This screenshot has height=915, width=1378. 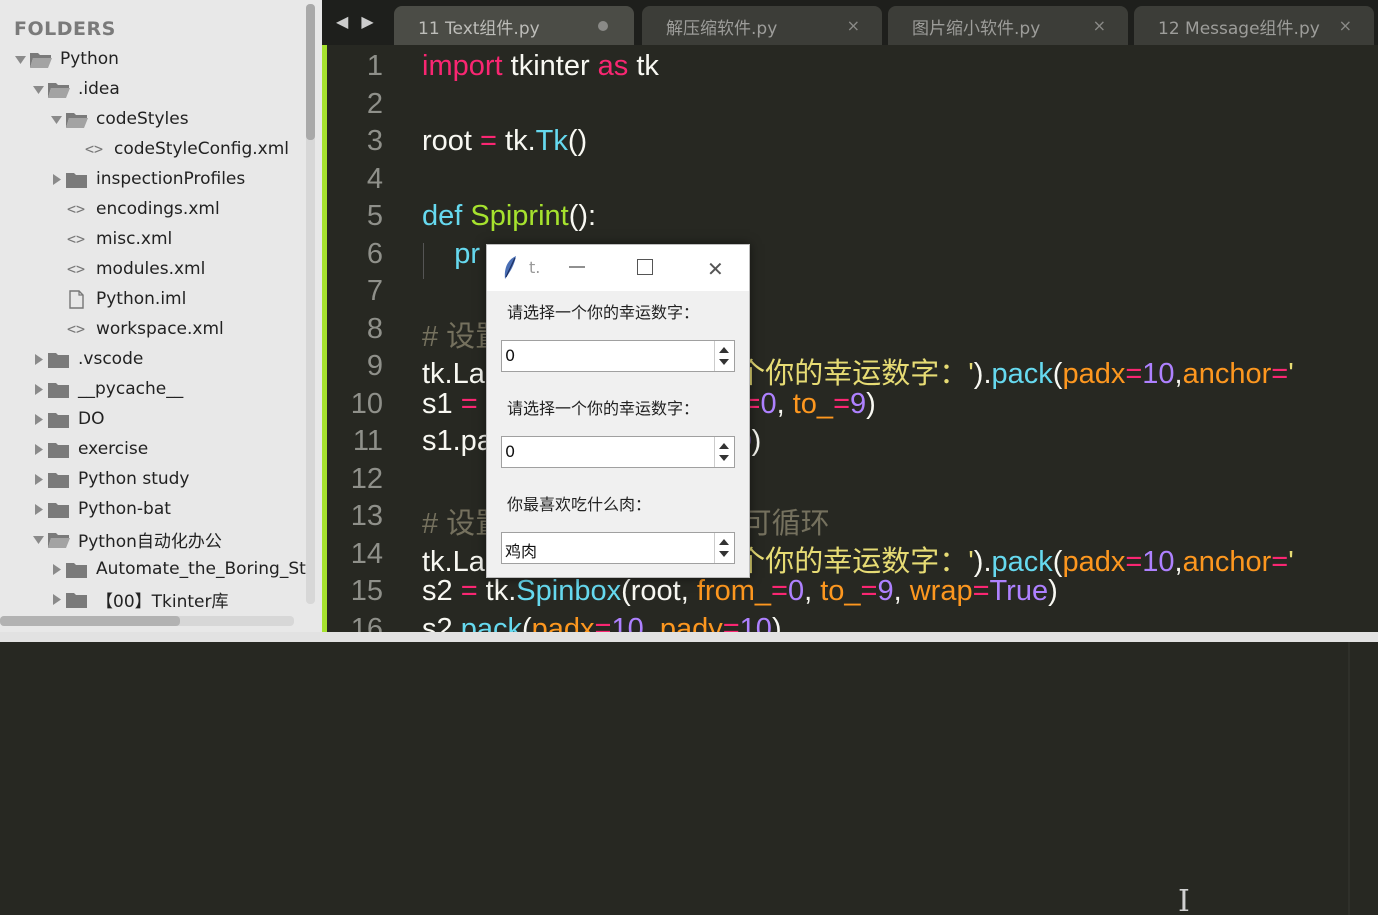 What do you see at coordinates (618, 356) in the screenshot?
I see `lucky-number-spinbox-1: 0` at bounding box center [618, 356].